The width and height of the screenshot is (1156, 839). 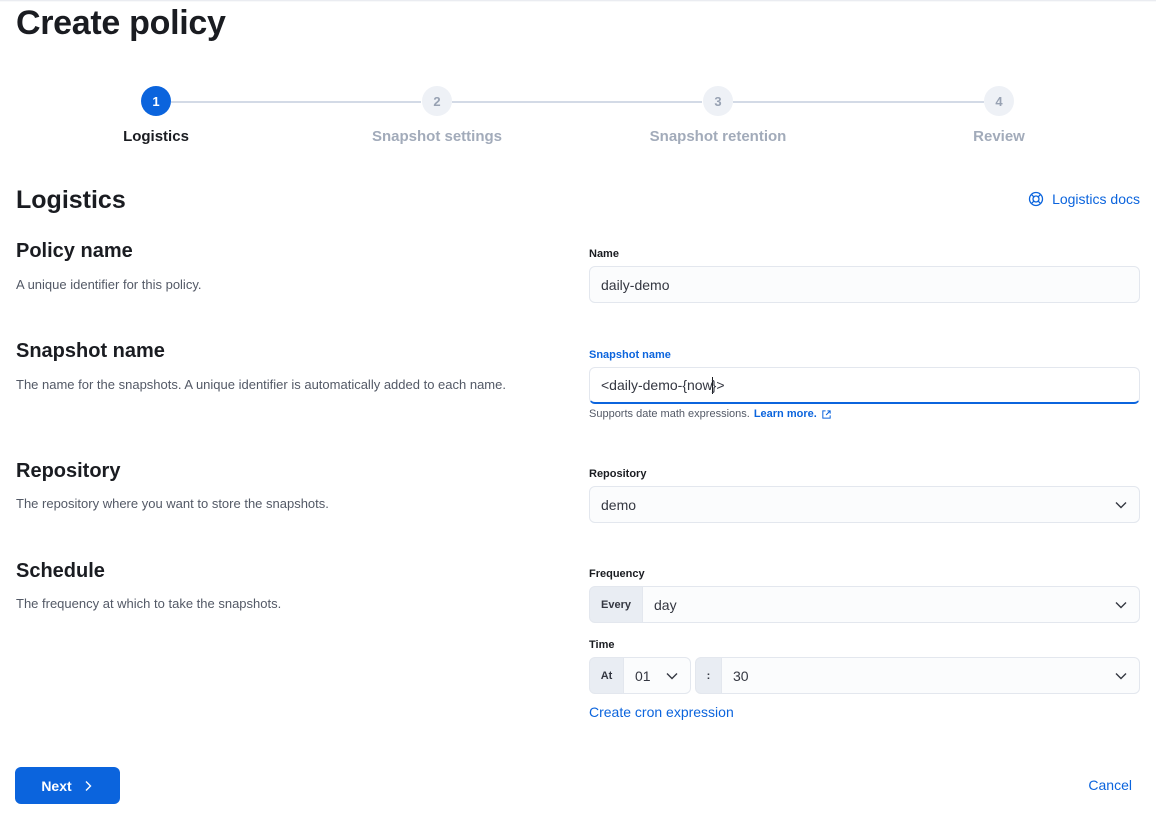 I want to click on repository-select: demo, so click(x=864, y=504).